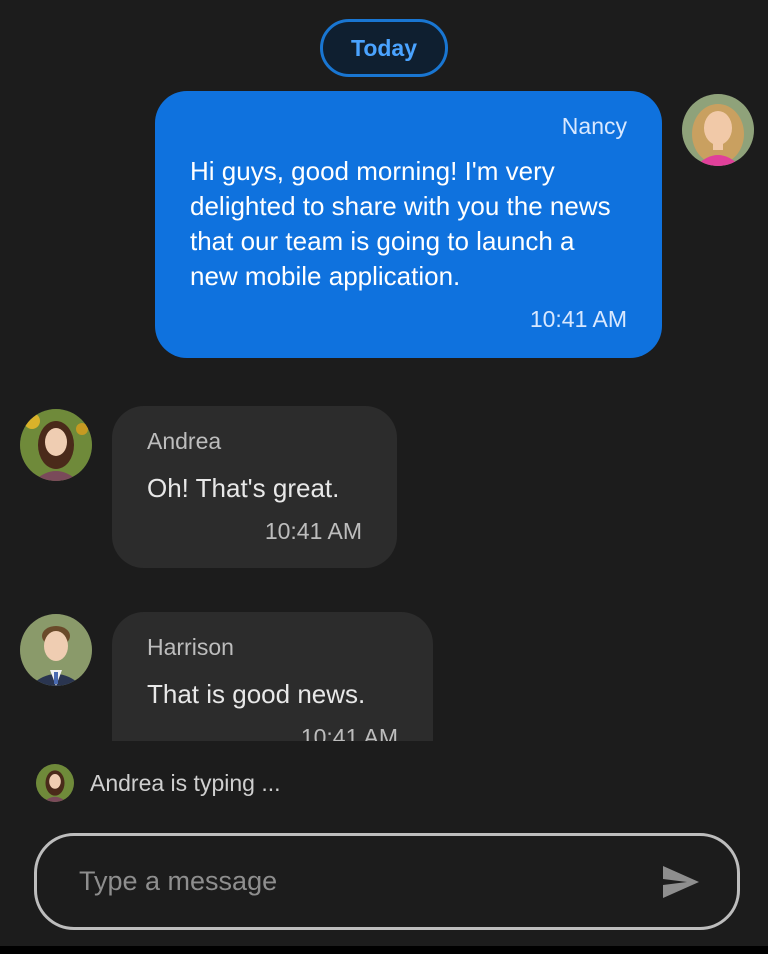  What do you see at coordinates (256, 694) in the screenshot?
I see `message-text: That is good news.` at bounding box center [256, 694].